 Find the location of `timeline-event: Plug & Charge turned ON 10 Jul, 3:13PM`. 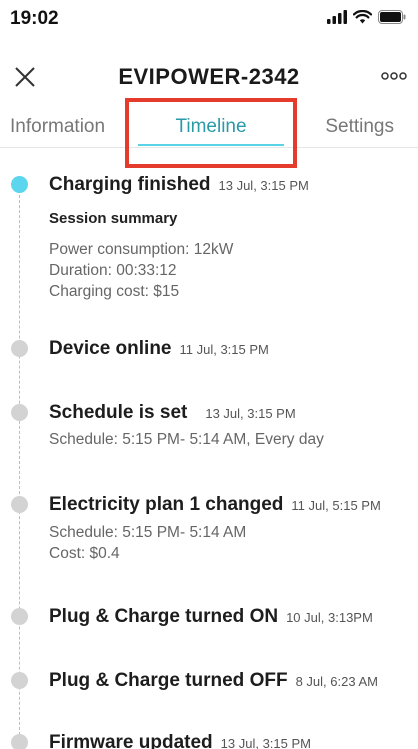

timeline-event: Plug & Charge turned ON 10 Jul, 3:13PM is located at coordinates (209, 620).